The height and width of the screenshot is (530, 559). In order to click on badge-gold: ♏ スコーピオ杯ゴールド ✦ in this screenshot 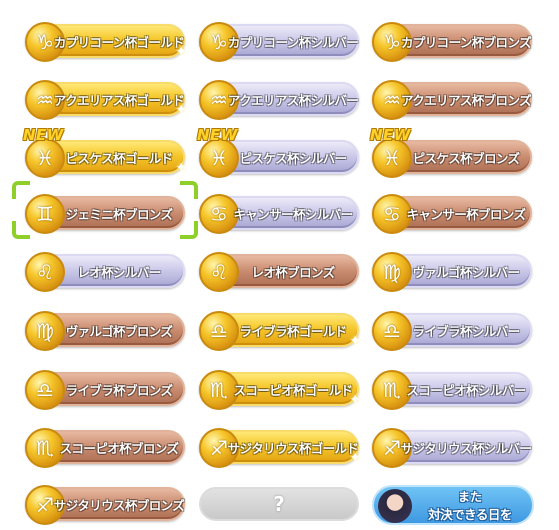, I will do `click(280, 390)`.